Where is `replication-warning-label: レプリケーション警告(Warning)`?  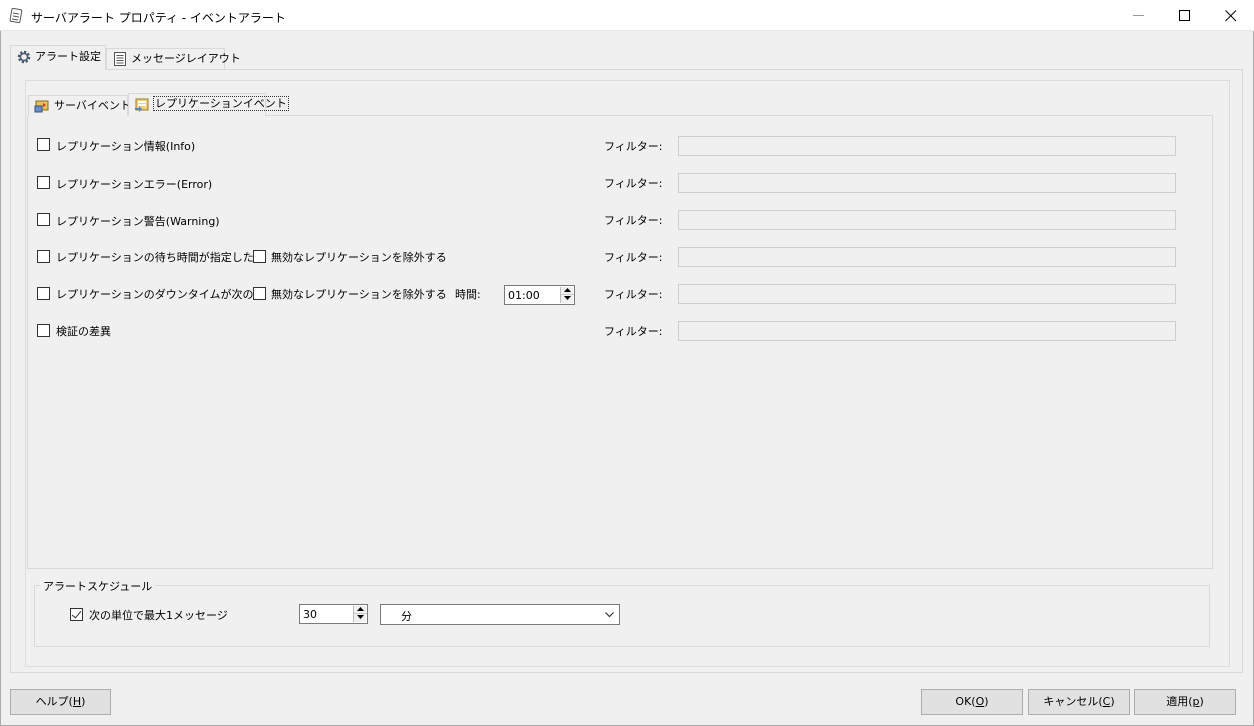
replication-warning-label: レプリケーション警告(Warning) is located at coordinates (138, 221).